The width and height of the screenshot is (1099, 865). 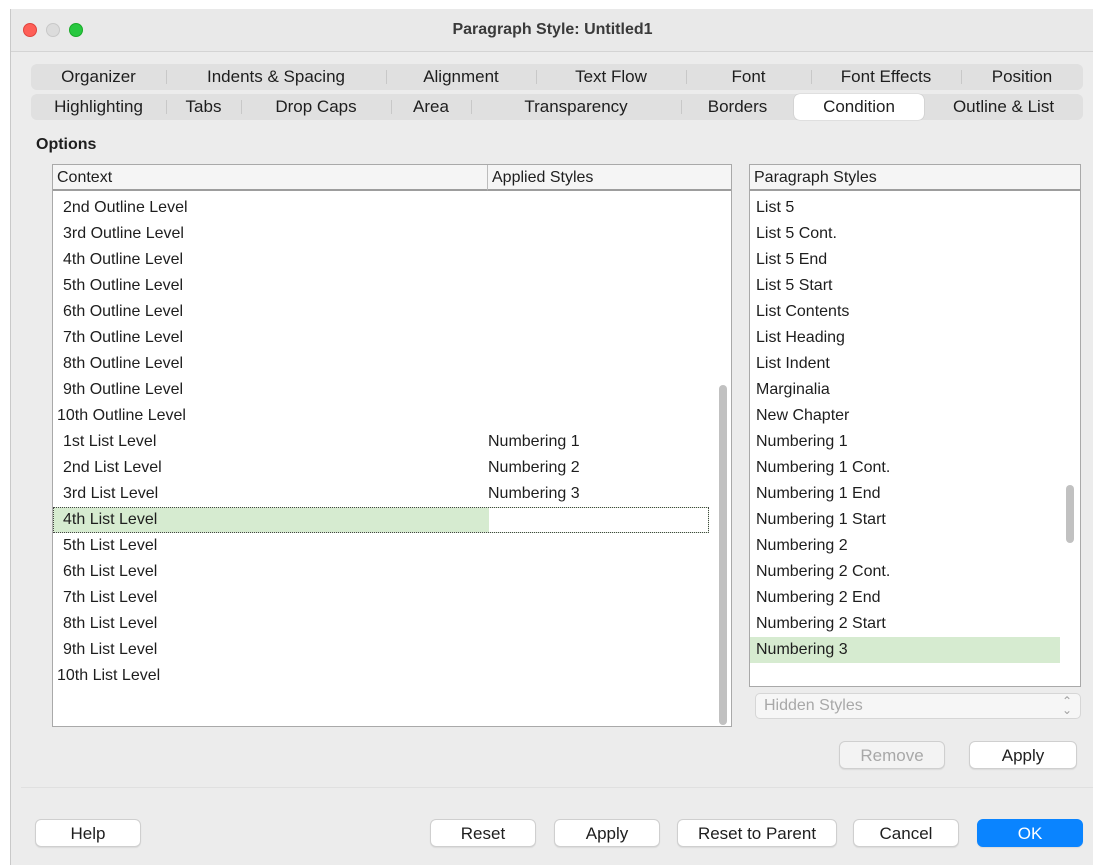 What do you see at coordinates (386, 494) in the screenshot?
I see `table-row: 3rd List Level Numbering 3` at bounding box center [386, 494].